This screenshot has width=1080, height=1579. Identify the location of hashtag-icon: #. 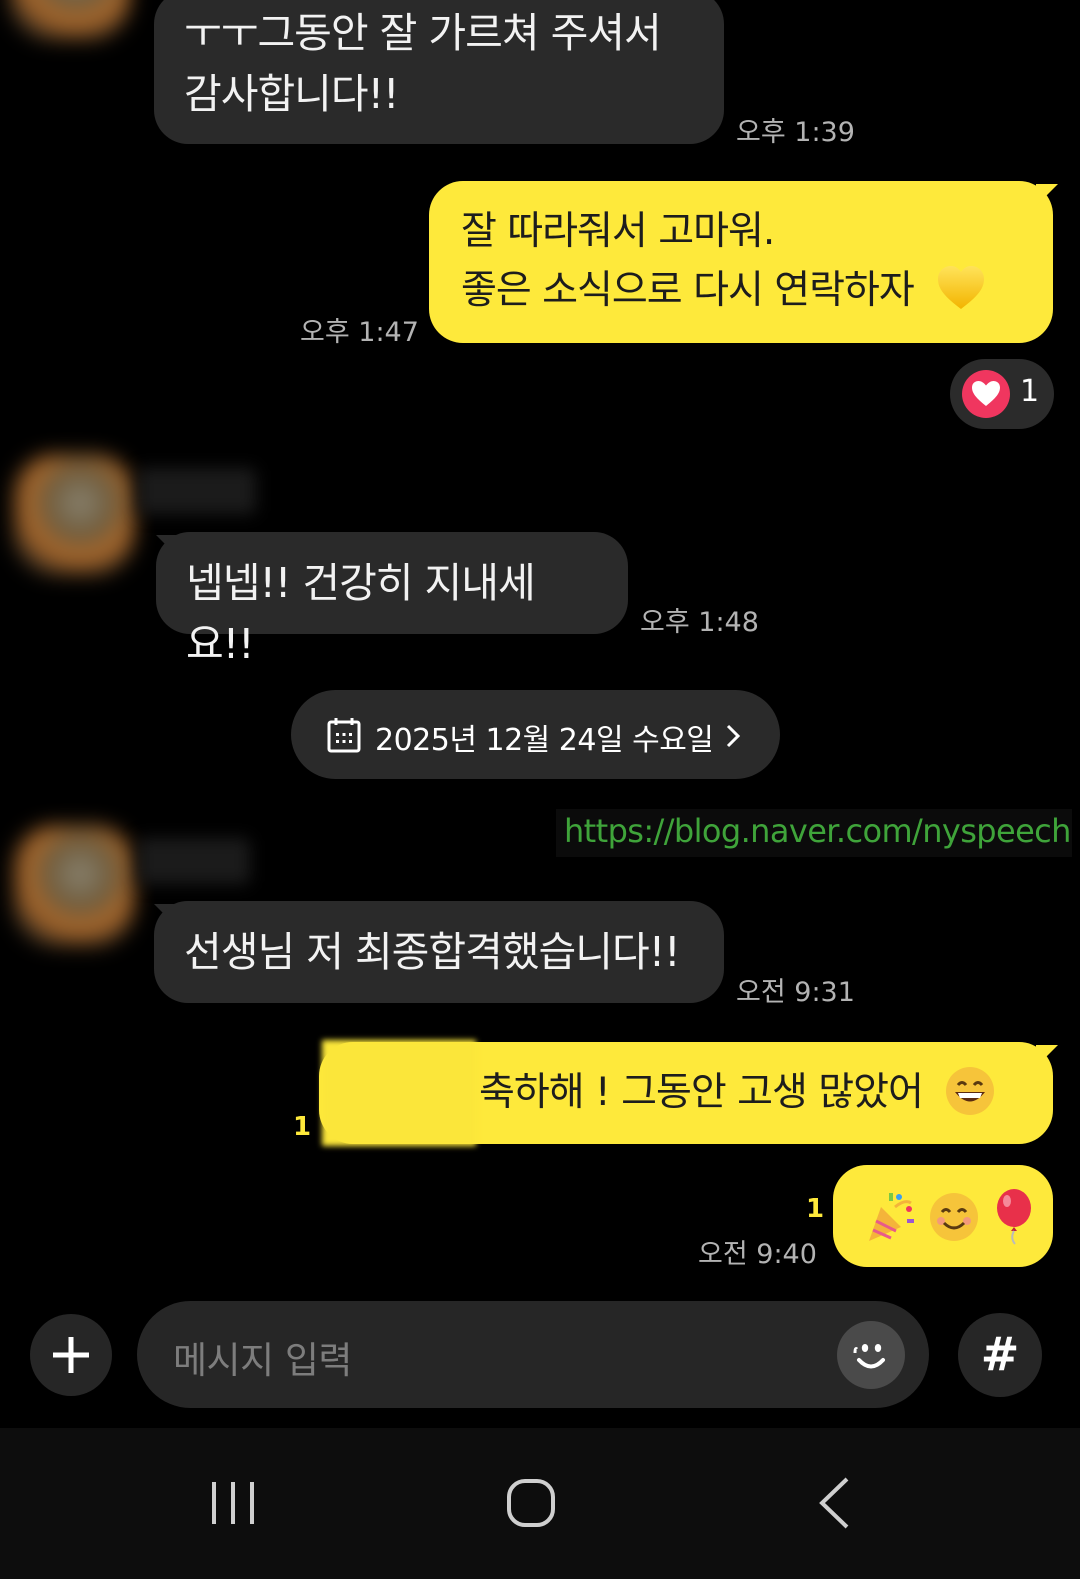
(1000, 1354).